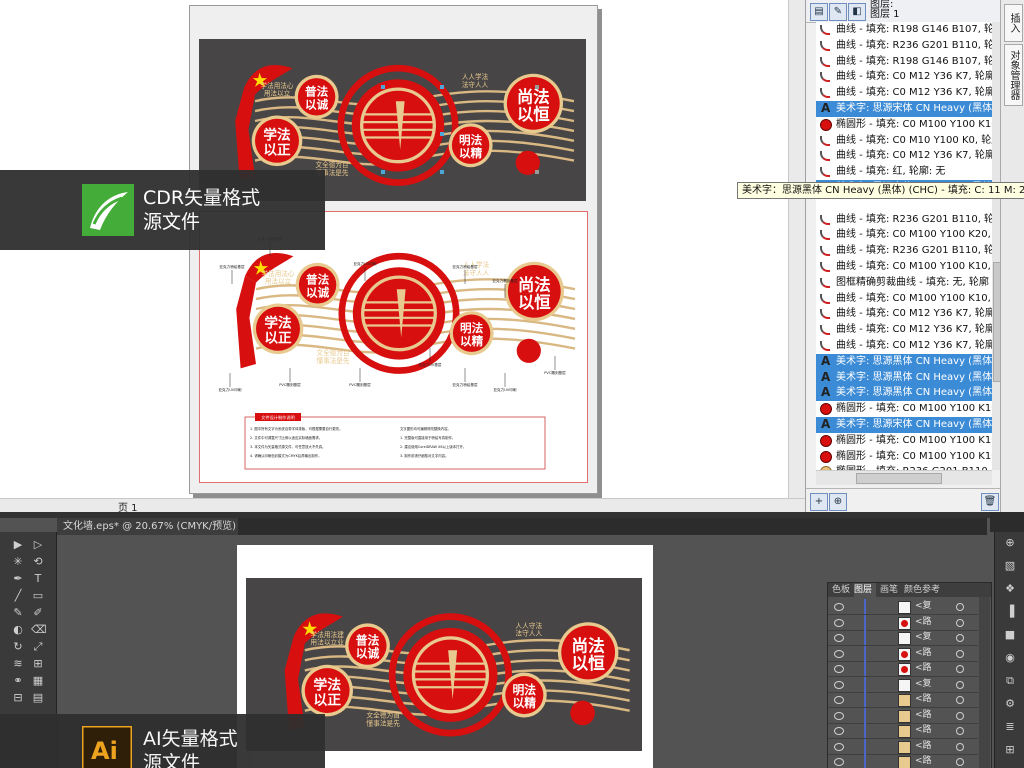 This screenshot has width=1024, height=768. What do you see at coordinates (18, 630) in the screenshot?
I see `blob-brush-icon: ◐` at bounding box center [18, 630].